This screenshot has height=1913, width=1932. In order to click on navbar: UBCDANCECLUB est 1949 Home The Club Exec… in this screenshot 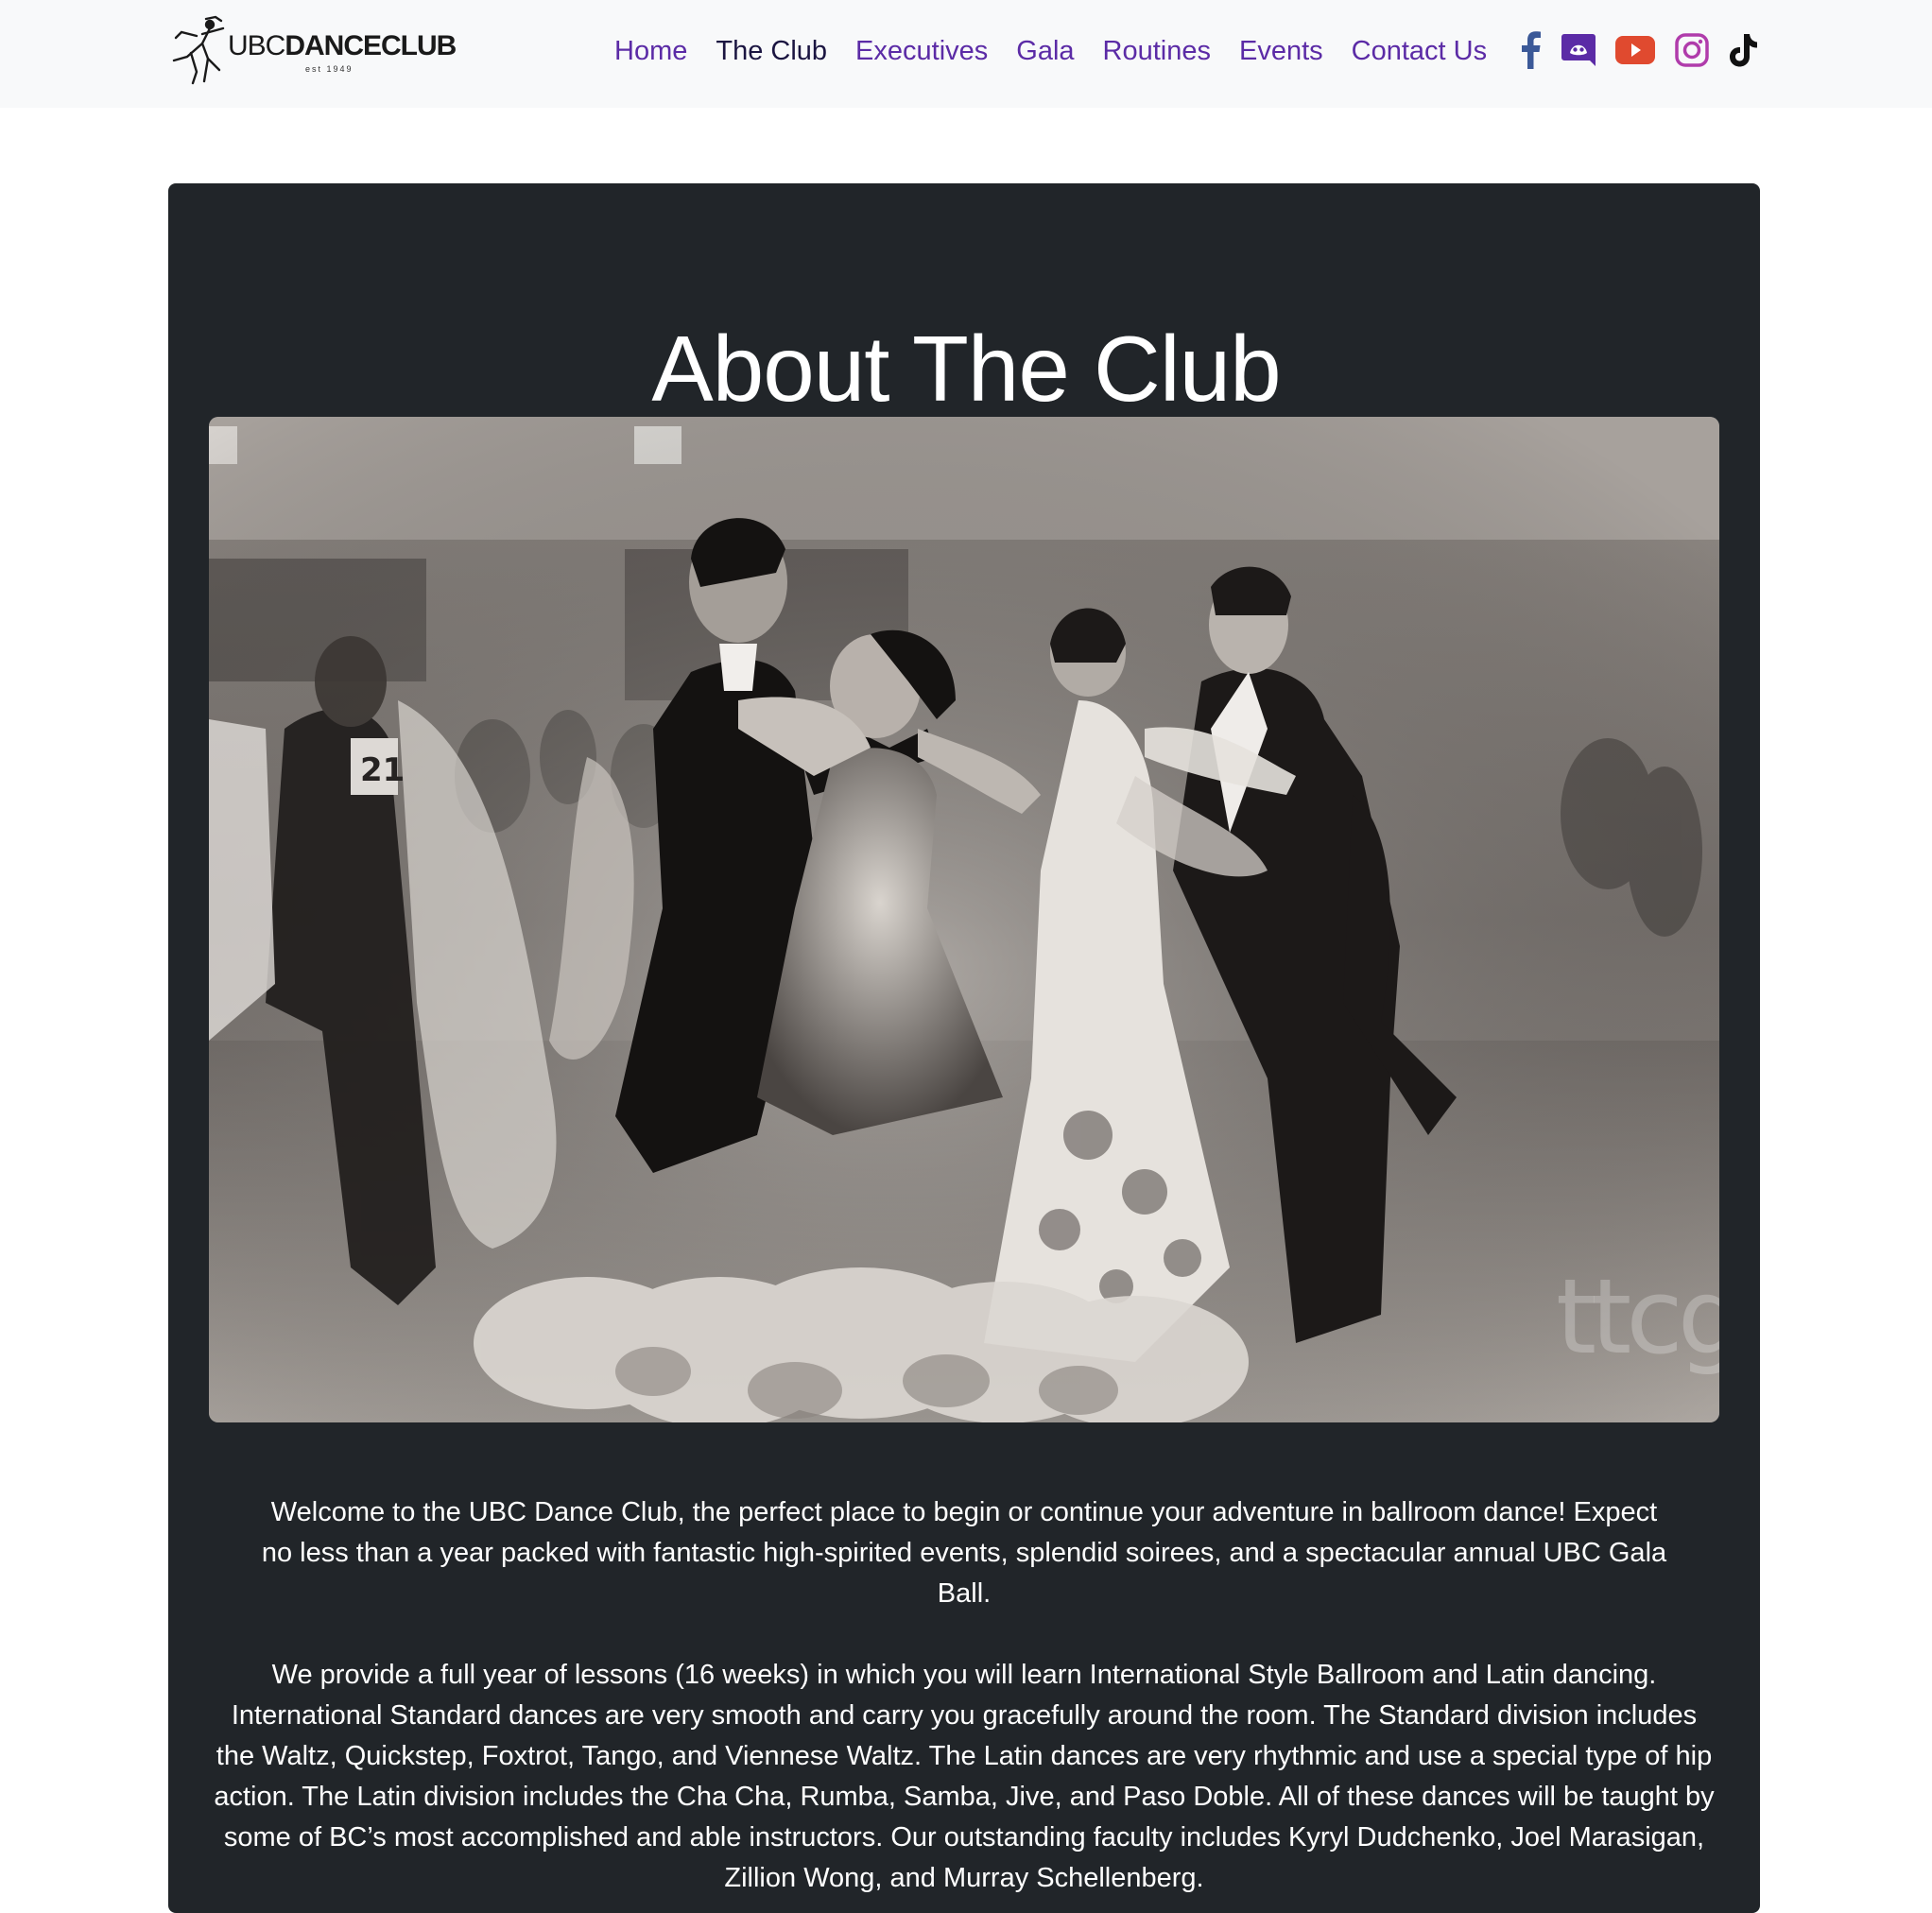, I will do `click(966, 54)`.